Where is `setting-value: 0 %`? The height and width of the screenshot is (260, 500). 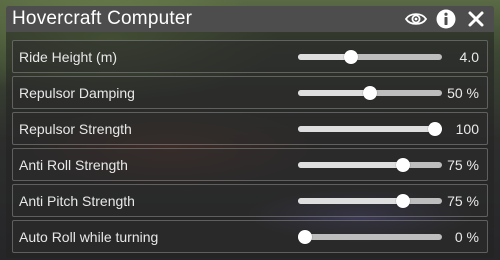 setting-value: 0 % is located at coordinates (466, 237).